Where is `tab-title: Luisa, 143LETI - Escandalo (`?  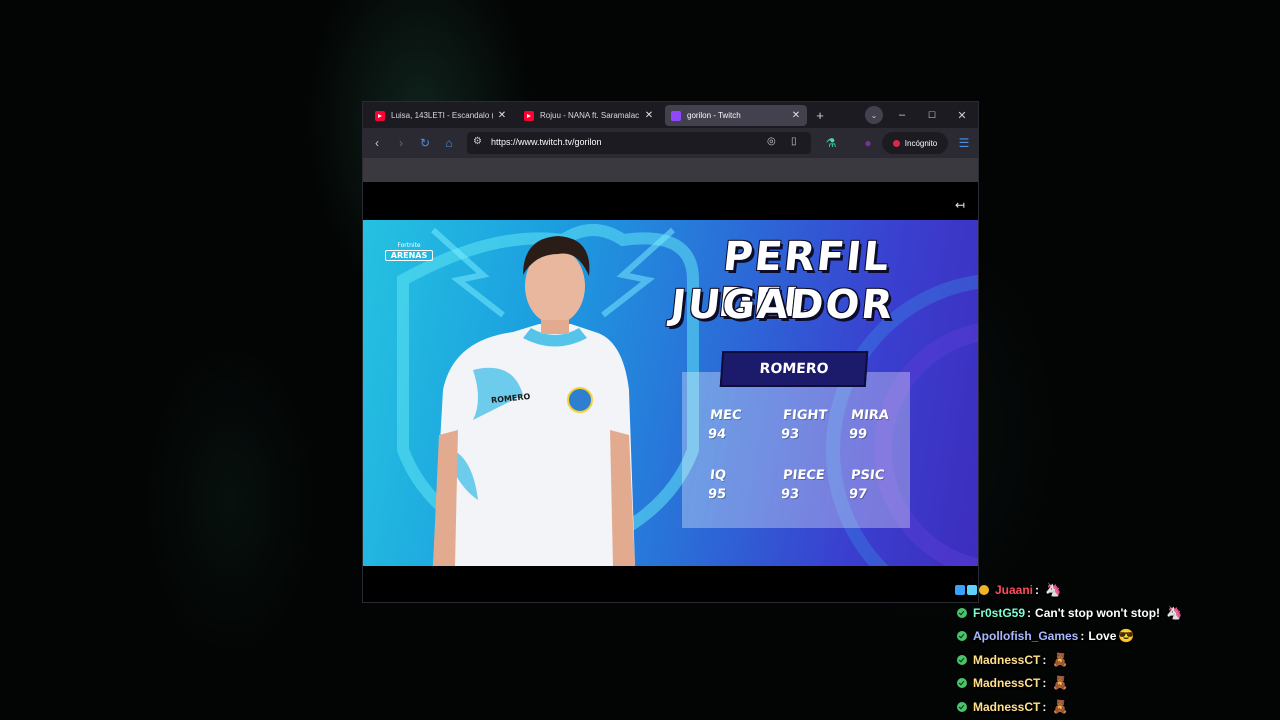
tab-title: Luisa, 143LETI - Escandalo ( is located at coordinates (442, 115).